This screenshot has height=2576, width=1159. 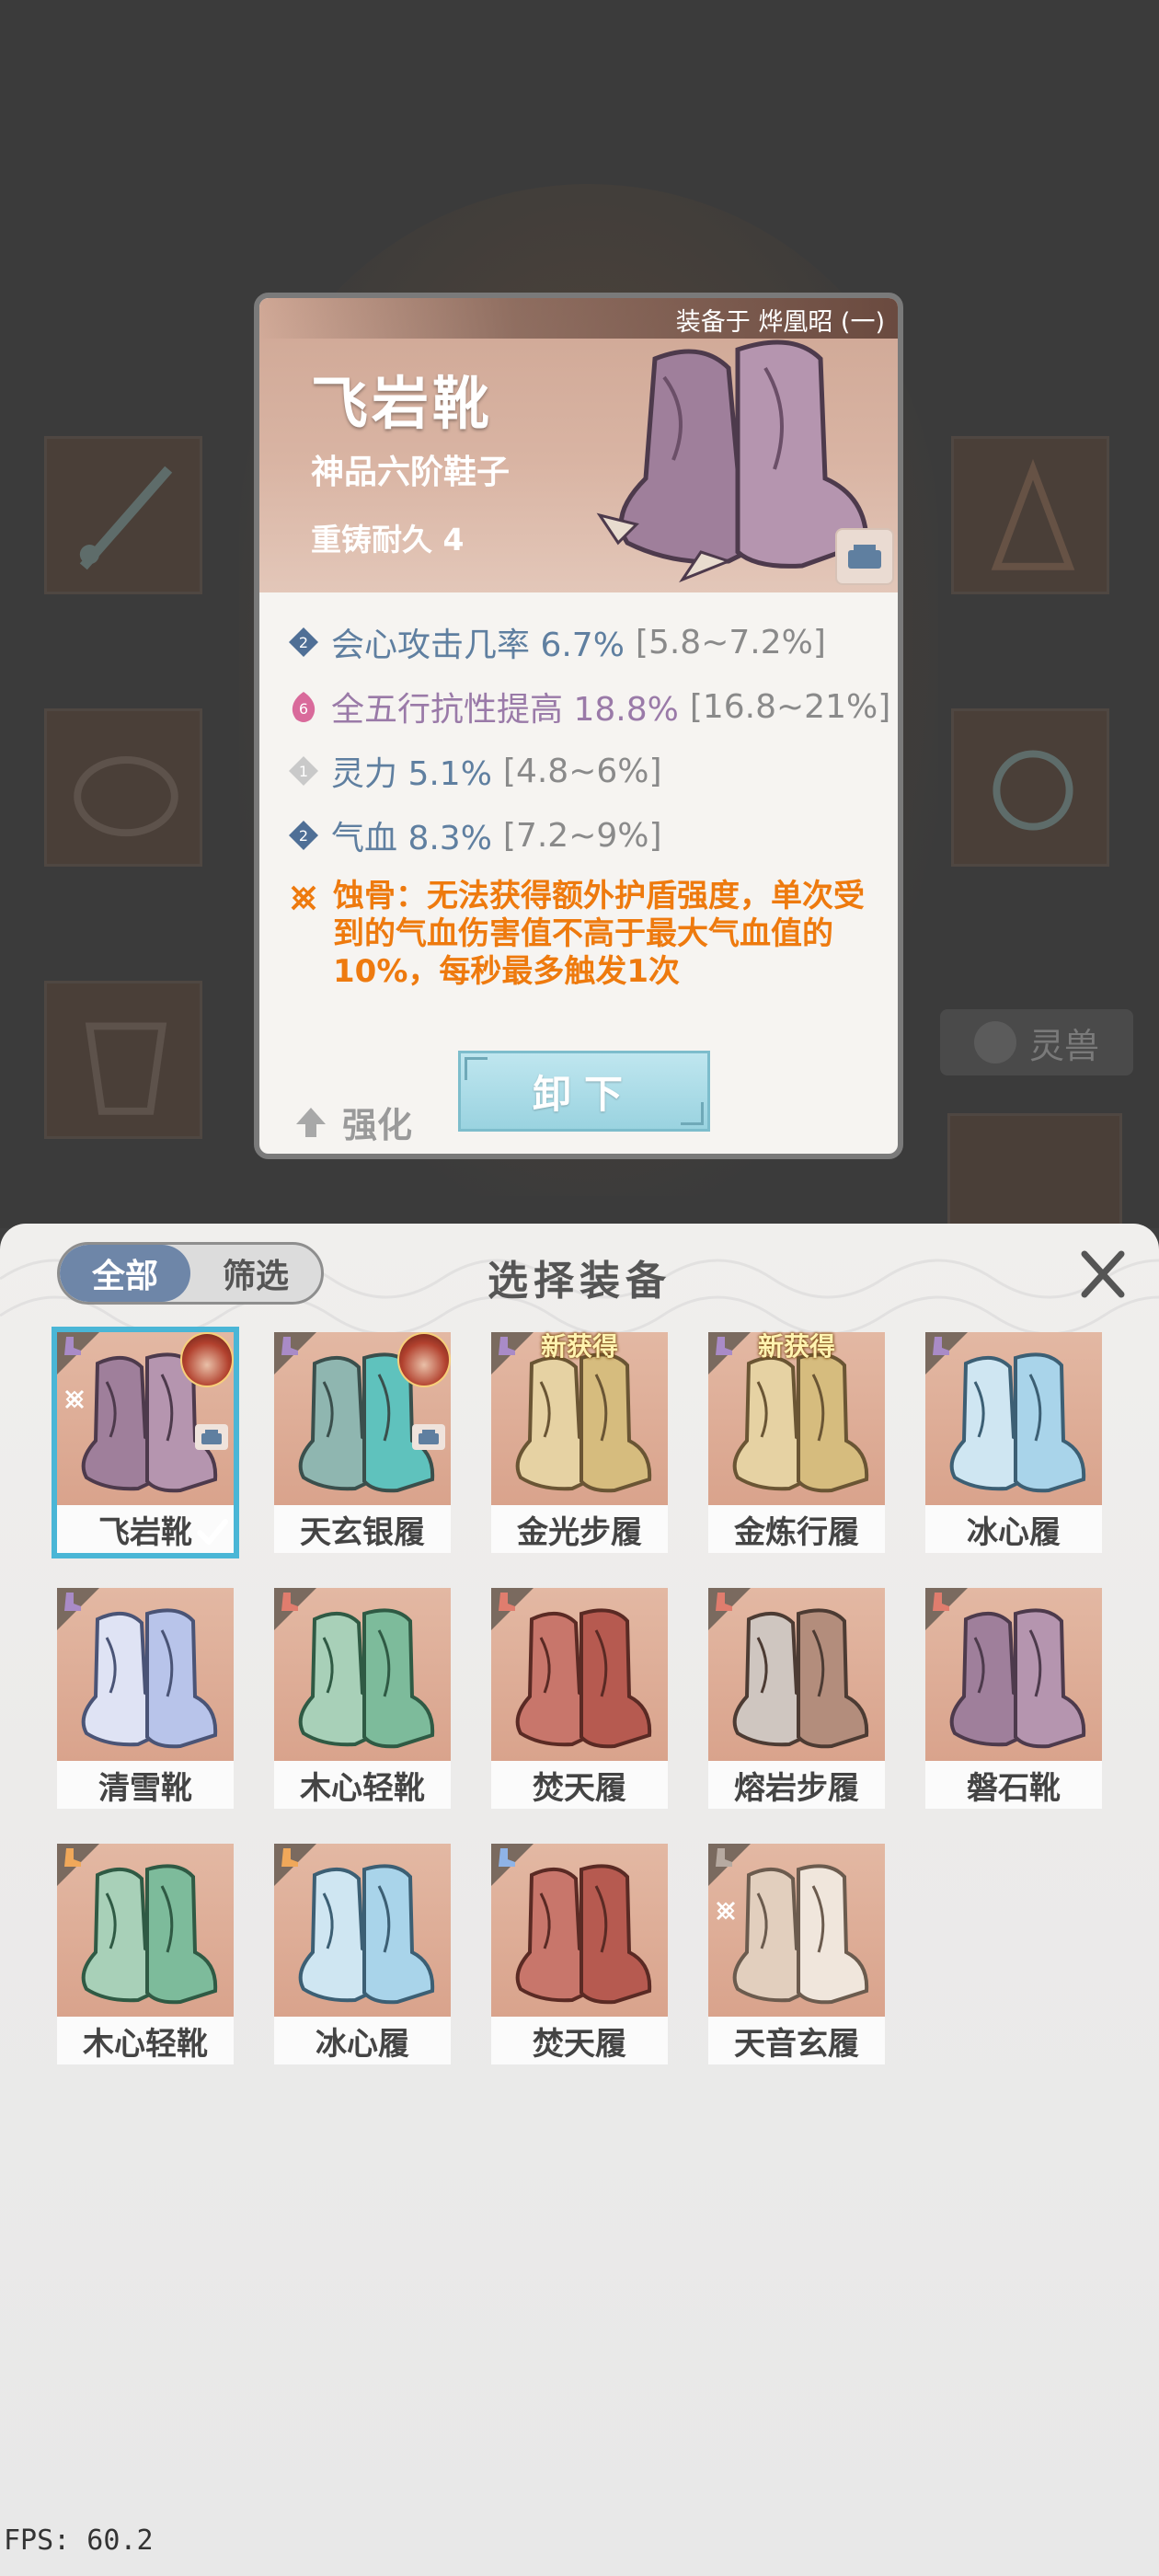 I want to click on stat-row: 6 全五行抗性提高 18.8% [16.8~21%], so click(x=588, y=706).